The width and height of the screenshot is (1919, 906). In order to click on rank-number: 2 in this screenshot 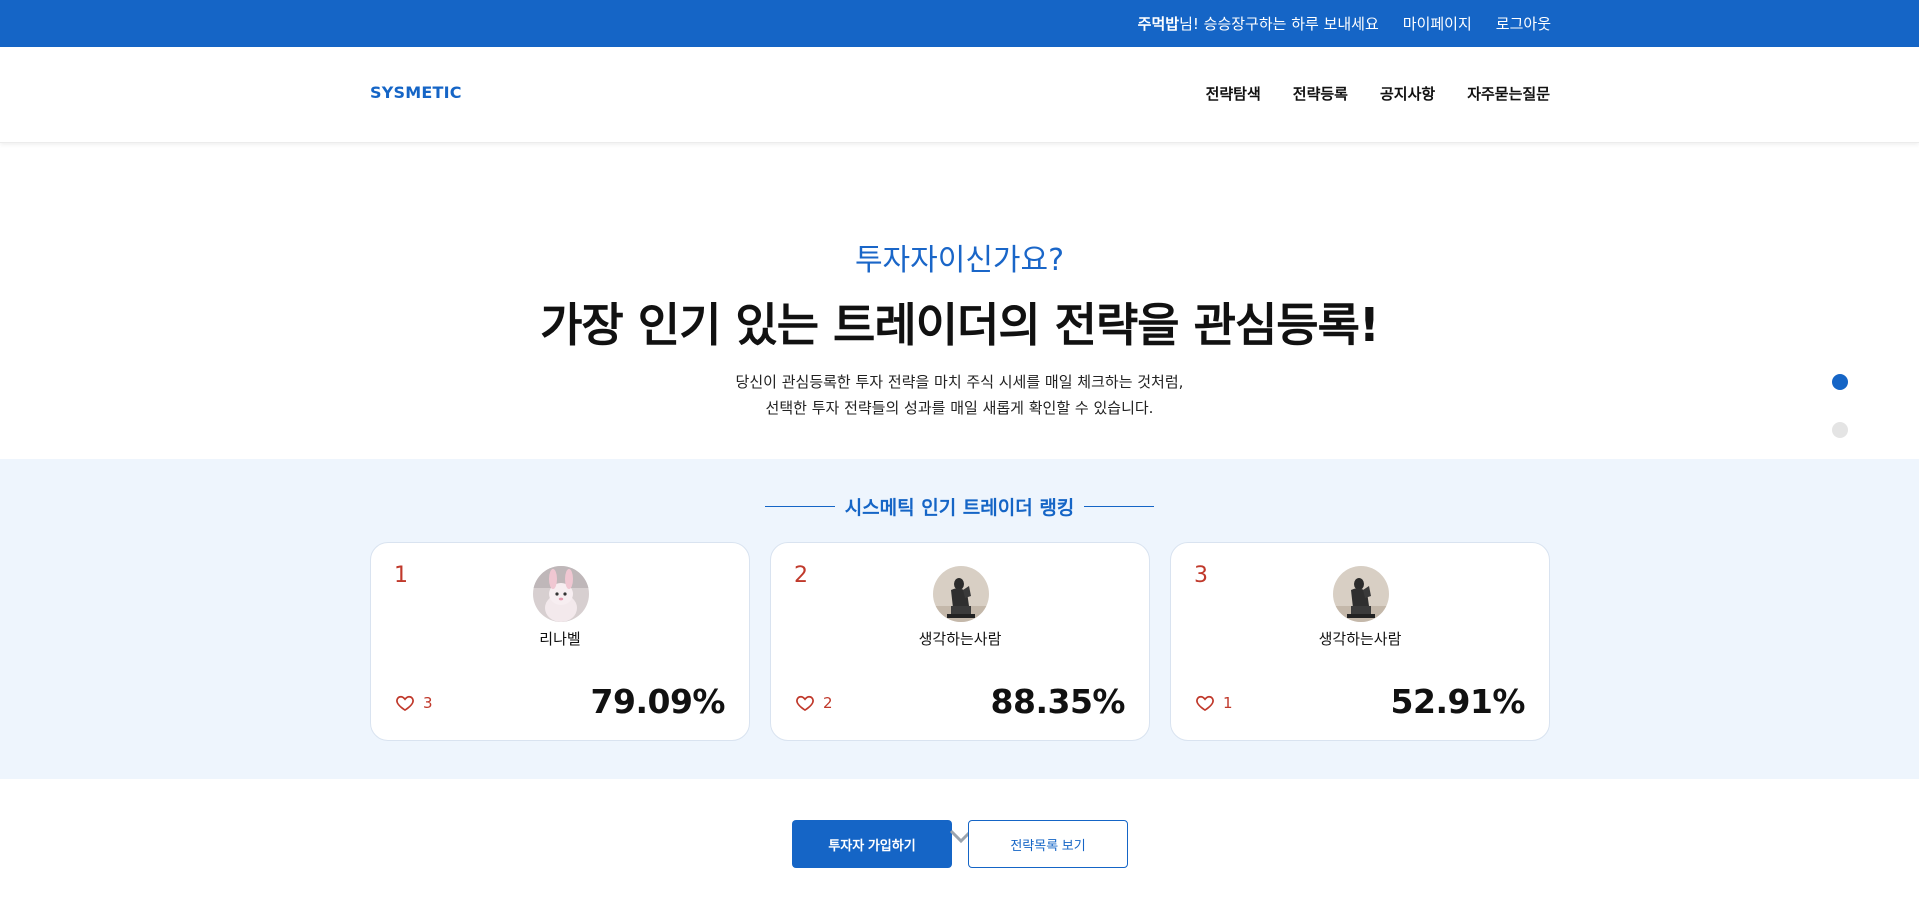, I will do `click(801, 575)`.